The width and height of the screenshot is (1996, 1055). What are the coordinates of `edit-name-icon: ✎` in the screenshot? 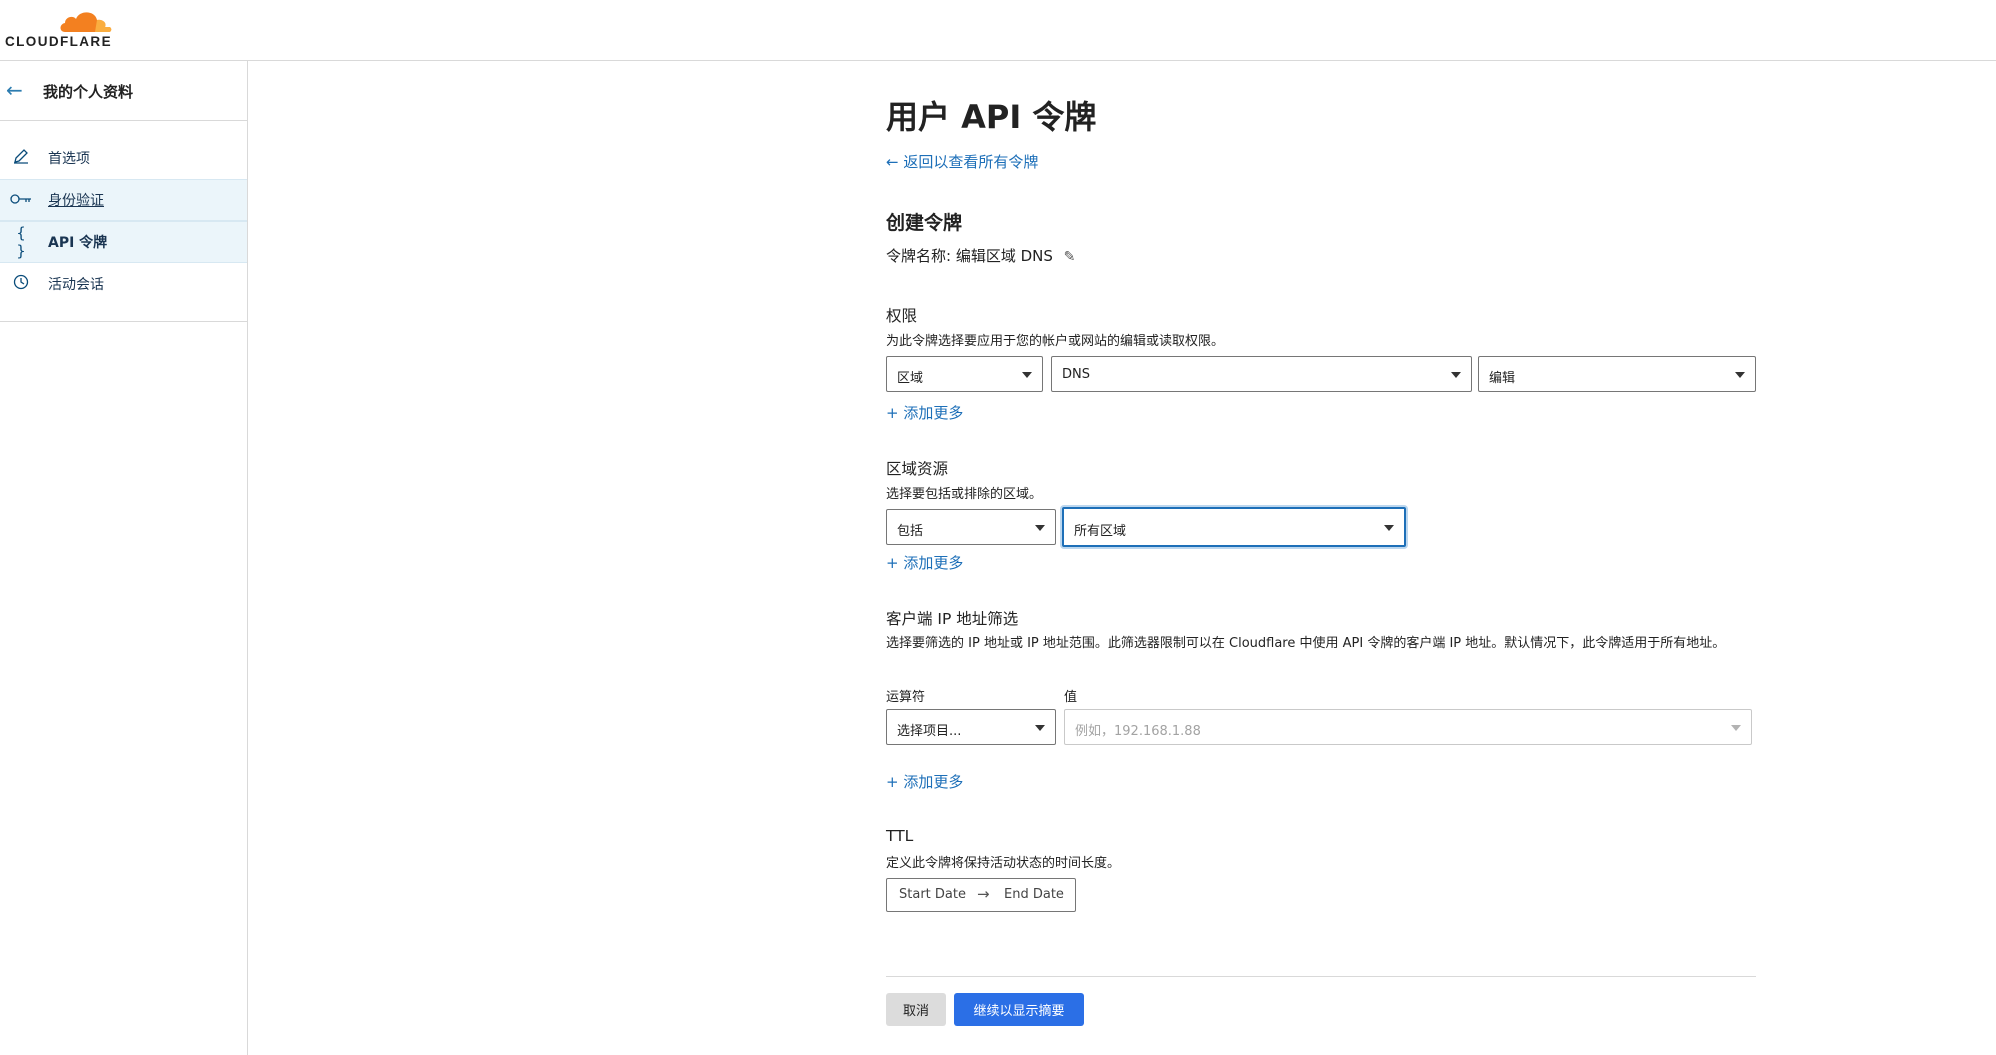 It's located at (1070, 257).